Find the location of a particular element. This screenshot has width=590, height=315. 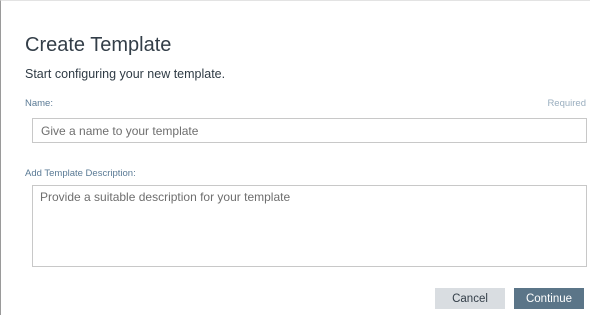

cancel-button: Cancel is located at coordinates (470, 298).